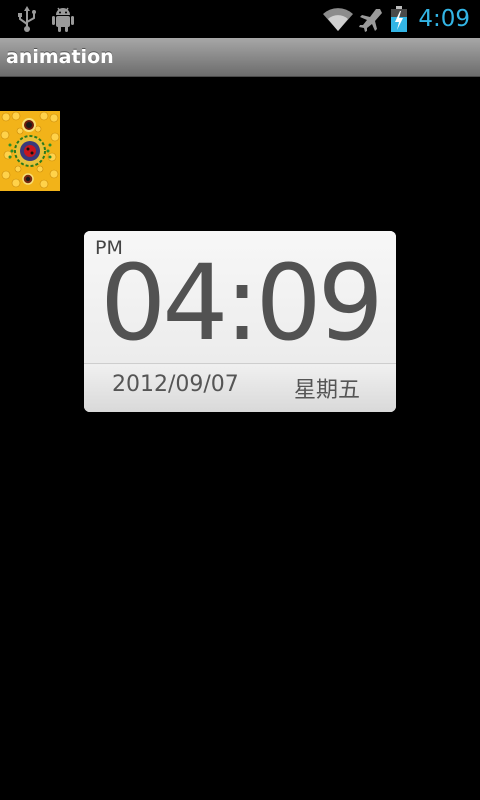  Describe the element at coordinates (399, 19) in the screenshot. I see `battery-charging-icon` at that location.